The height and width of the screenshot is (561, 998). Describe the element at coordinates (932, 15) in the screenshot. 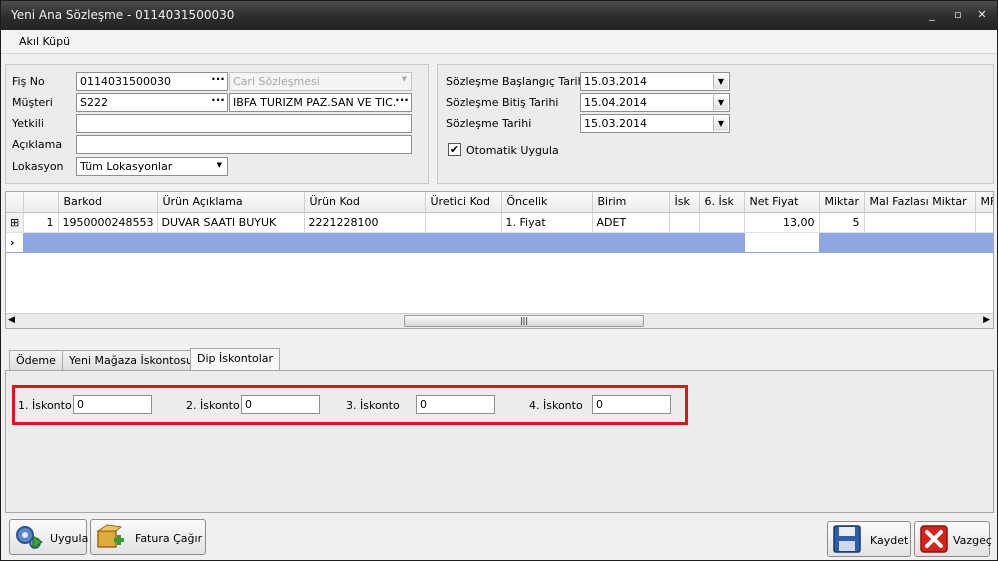

I see `minimize-icon: _` at that location.